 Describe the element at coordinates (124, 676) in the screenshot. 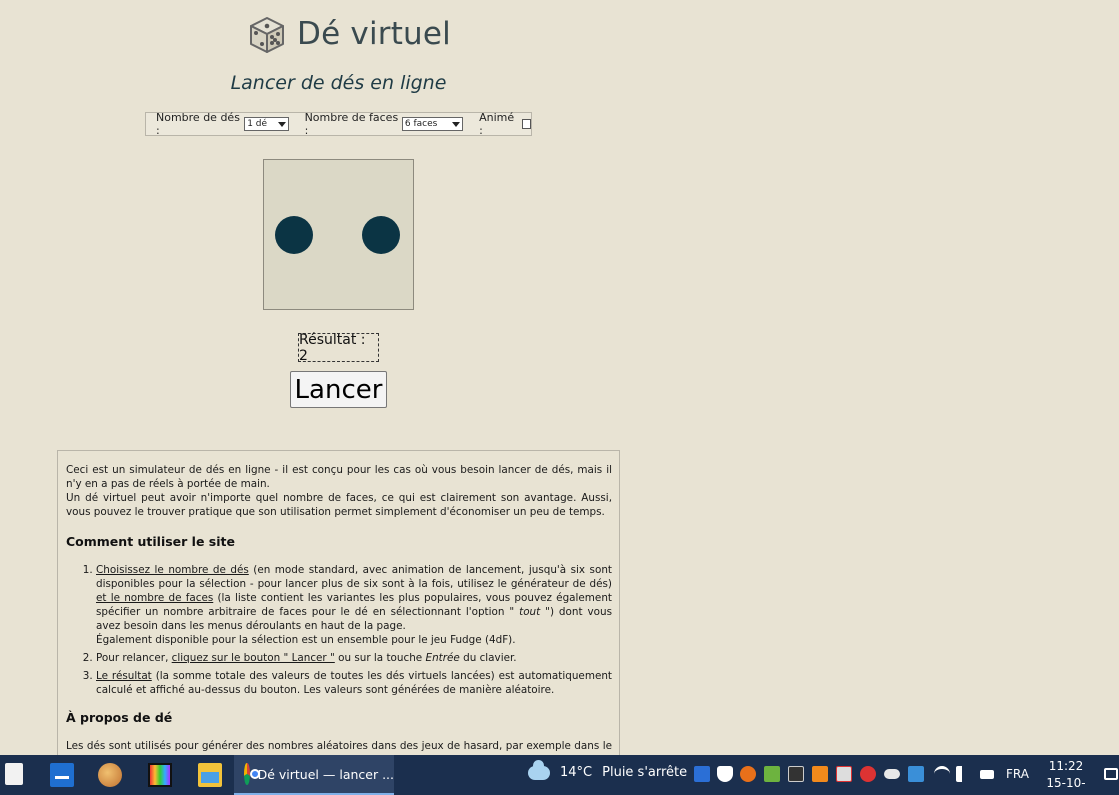

I see `result-link: Le résultat` at that location.